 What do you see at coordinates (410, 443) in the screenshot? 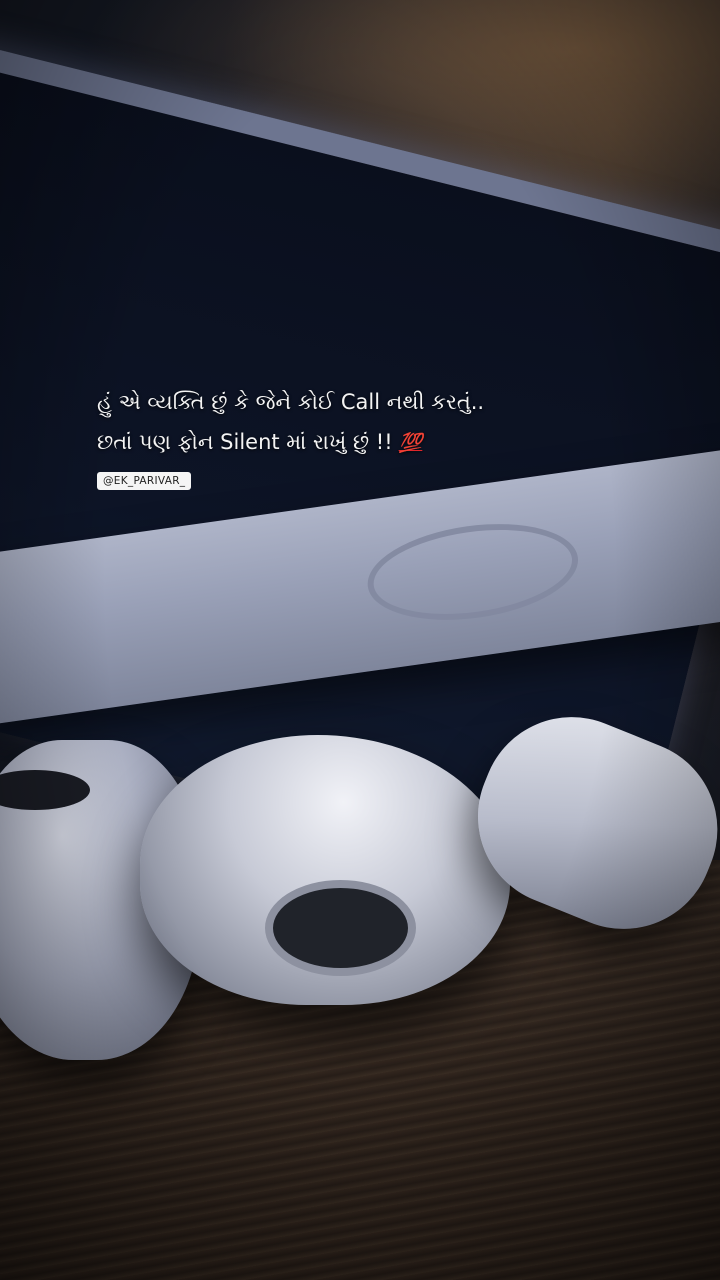
I see `hundred-emoji-icon: 💯` at bounding box center [410, 443].